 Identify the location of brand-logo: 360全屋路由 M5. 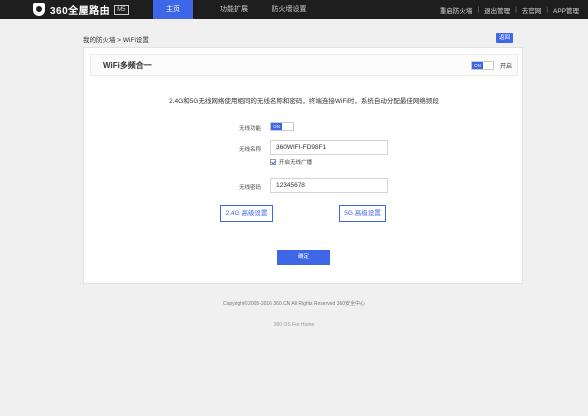
(81, 9).